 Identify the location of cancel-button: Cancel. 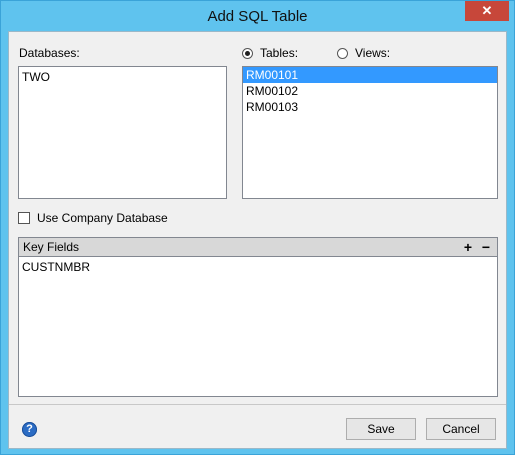
(461, 429).